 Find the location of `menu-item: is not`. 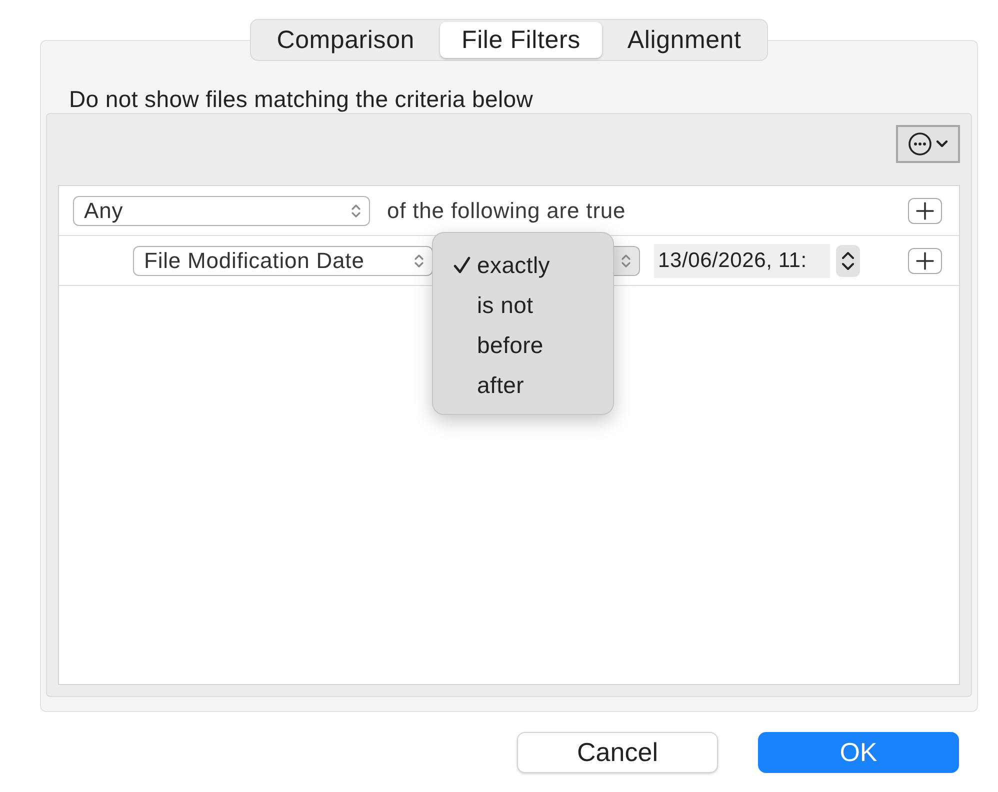

menu-item: is not is located at coordinates (523, 305).